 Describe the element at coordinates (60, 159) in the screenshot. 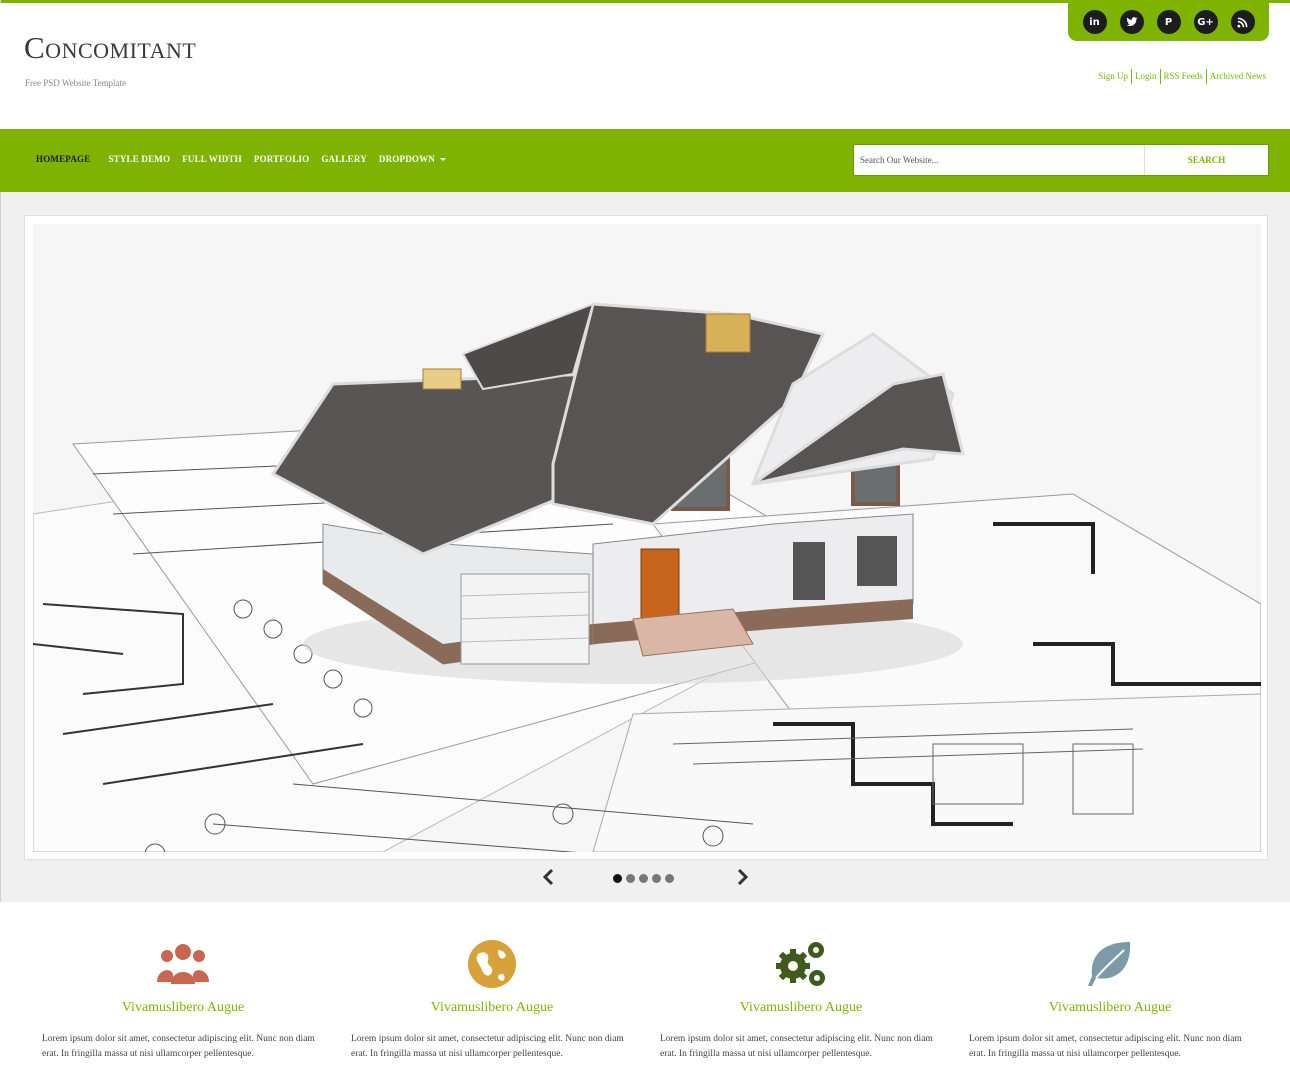

I see `nav-item-homepage: Homepage` at that location.